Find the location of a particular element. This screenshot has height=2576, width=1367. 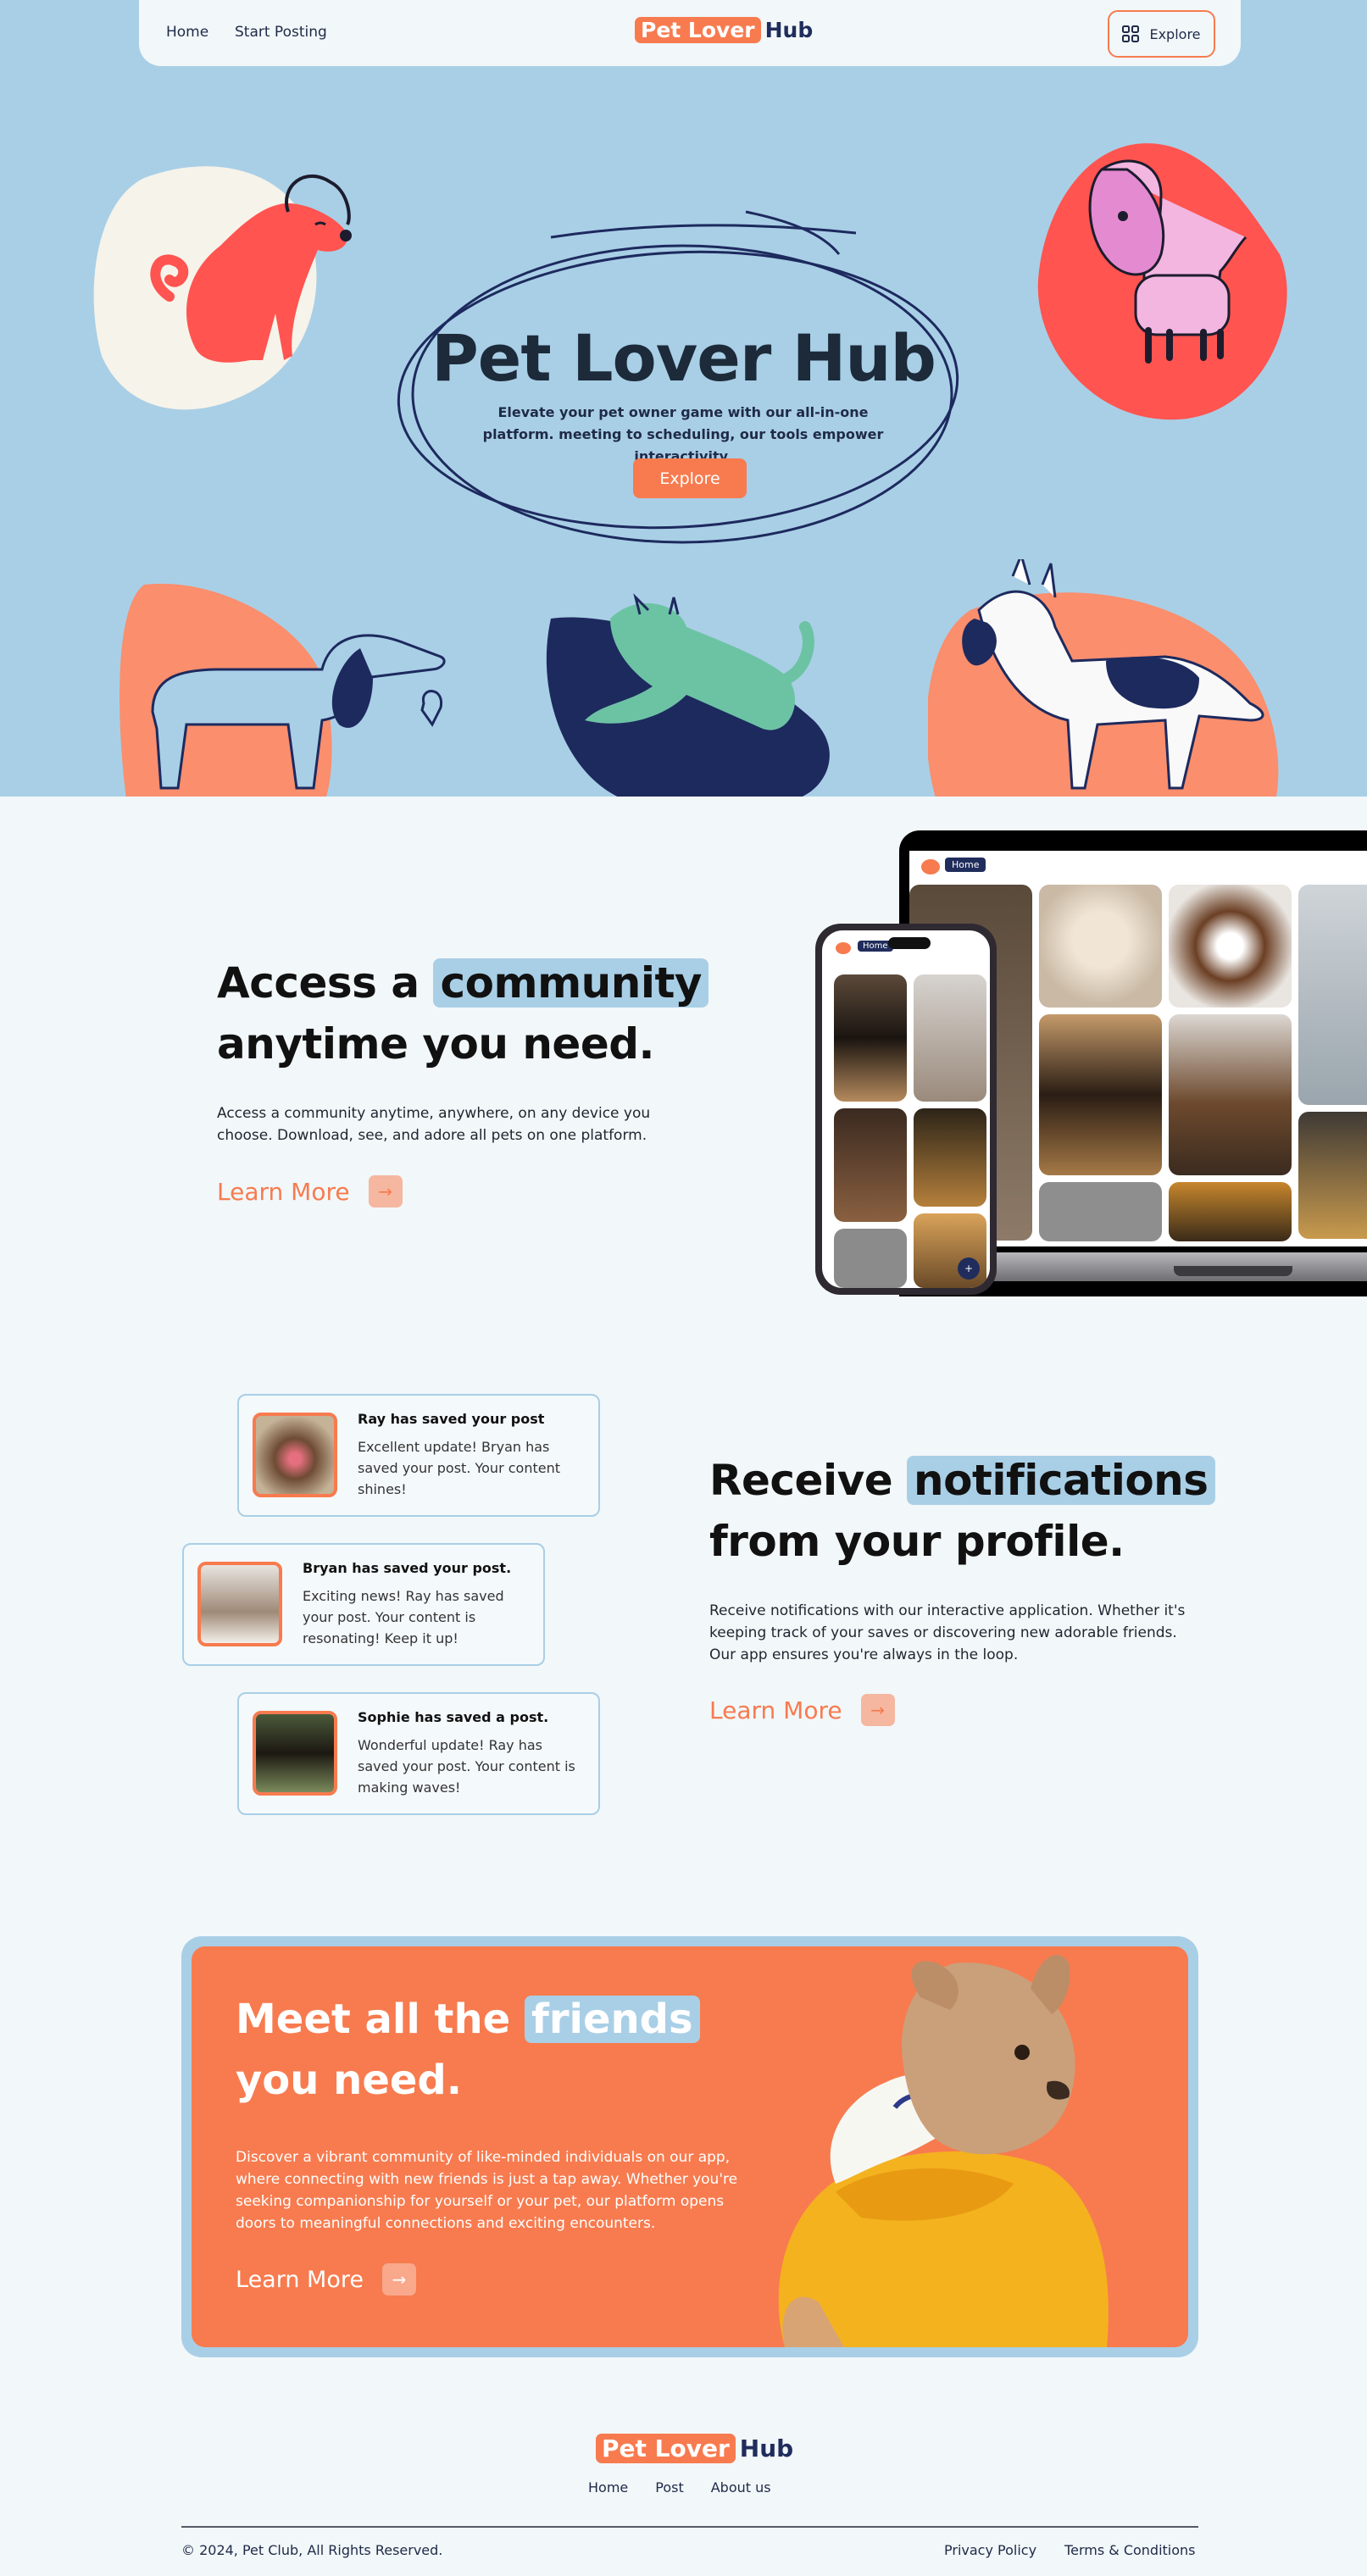

friends-learn-more-label: Learn More is located at coordinates (300, 2279).